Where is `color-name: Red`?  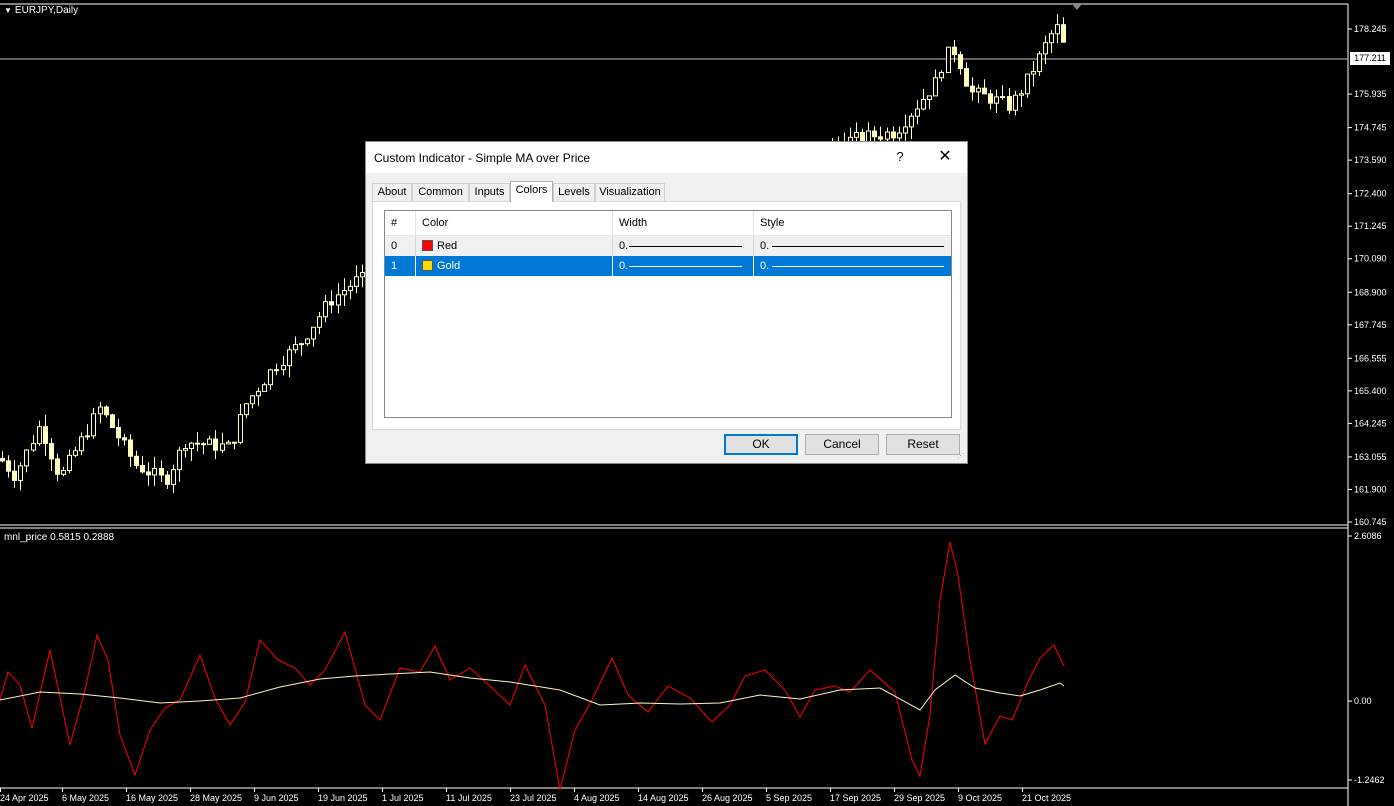 color-name: Red is located at coordinates (447, 246).